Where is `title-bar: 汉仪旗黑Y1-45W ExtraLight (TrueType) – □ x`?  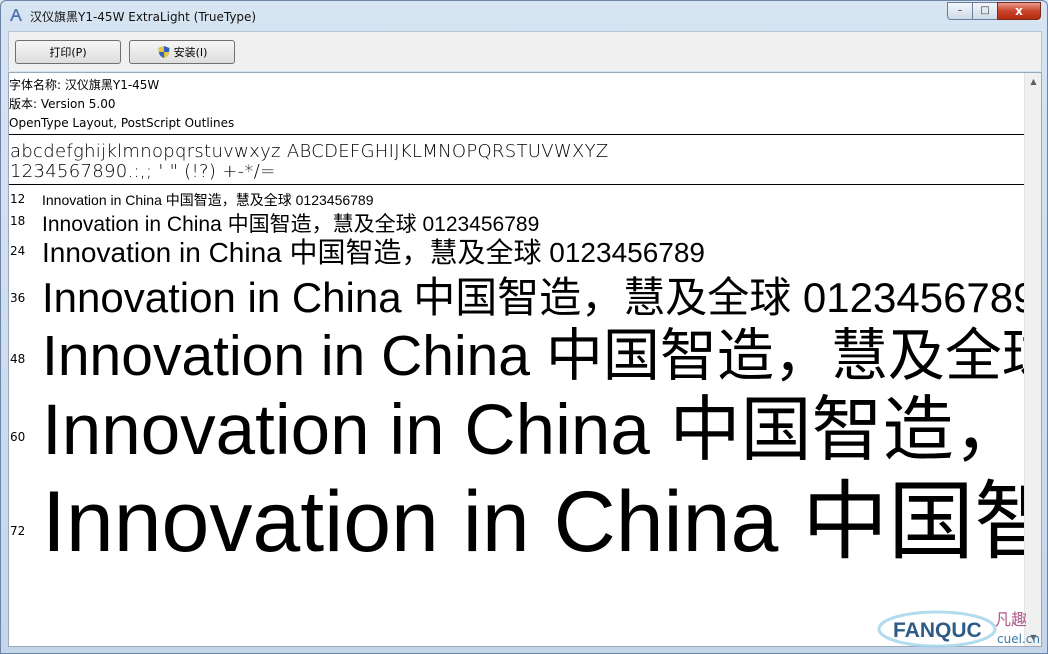 title-bar: 汉仪旗黑Y1-45W ExtraLight (TrueType) – □ x is located at coordinates (524, 16).